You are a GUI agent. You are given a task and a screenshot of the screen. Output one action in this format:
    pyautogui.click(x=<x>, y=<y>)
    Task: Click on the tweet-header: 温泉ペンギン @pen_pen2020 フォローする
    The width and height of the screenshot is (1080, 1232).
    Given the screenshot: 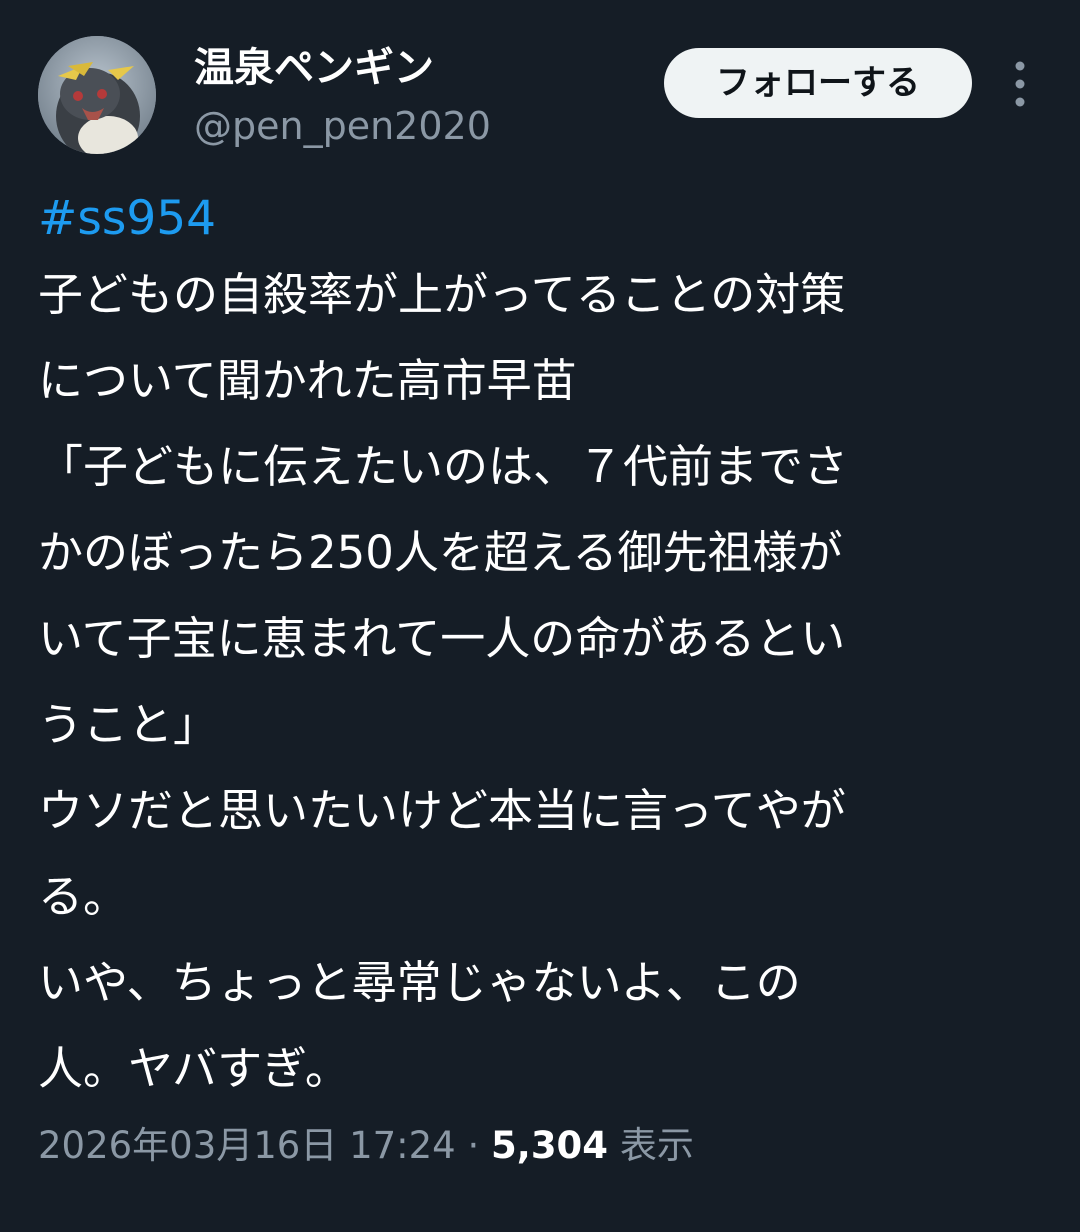 What is the action you would take?
    pyautogui.click(x=543, y=96)
    